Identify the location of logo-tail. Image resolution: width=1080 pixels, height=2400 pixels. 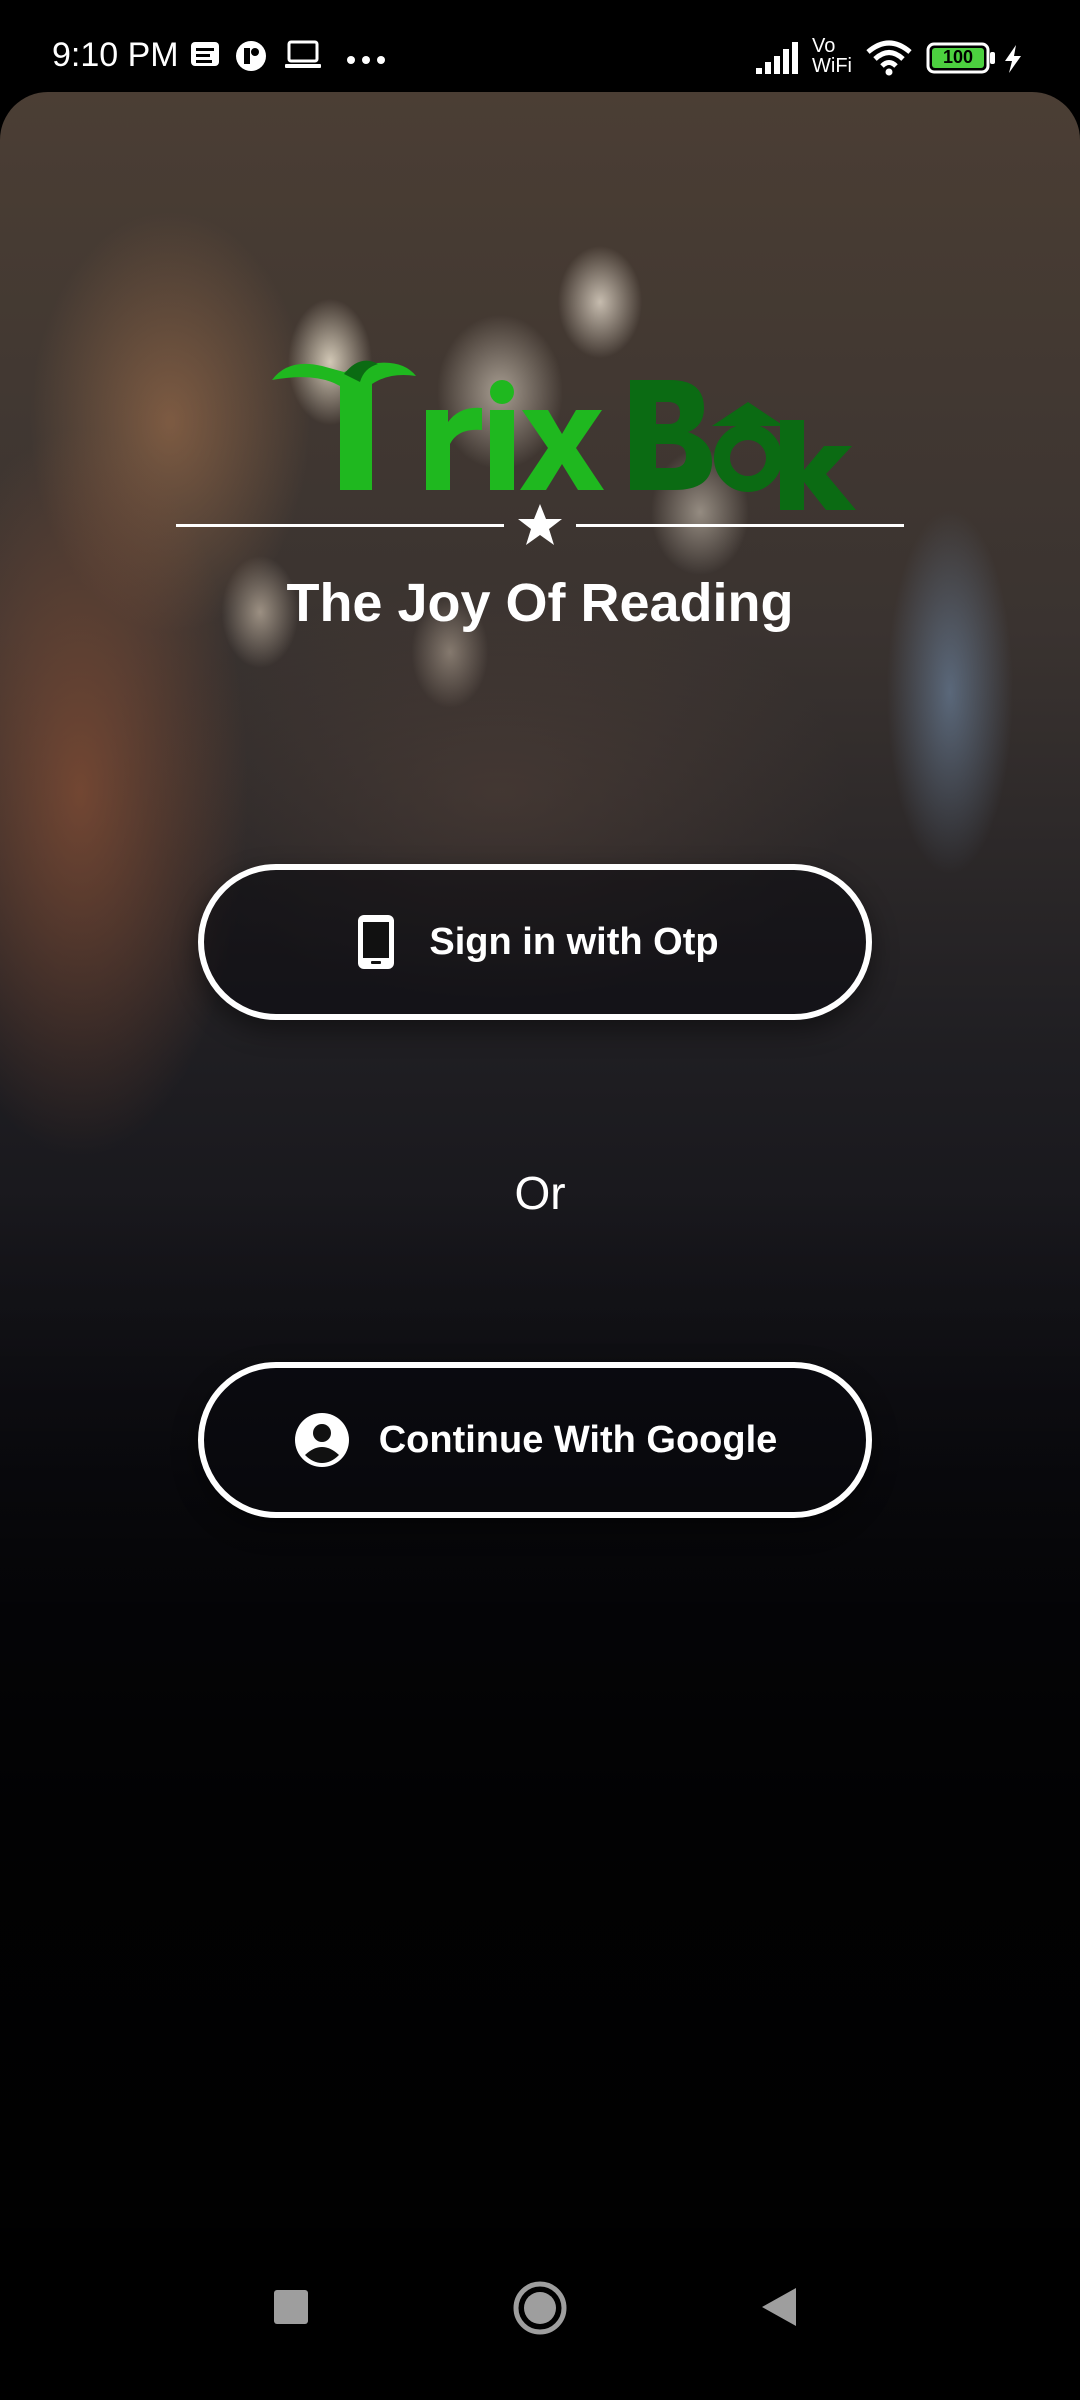
(797, 457).